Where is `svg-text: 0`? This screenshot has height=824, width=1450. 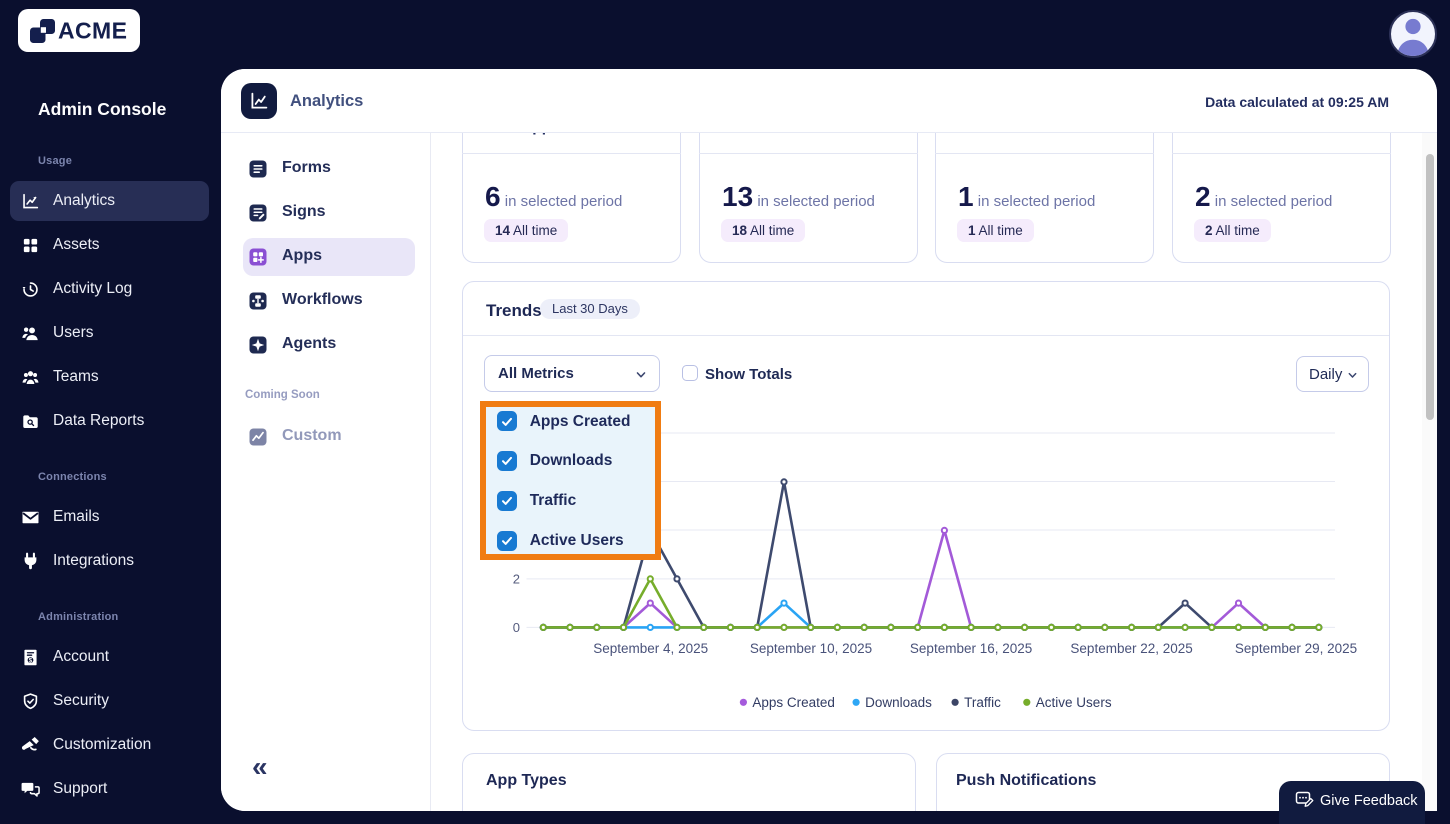
svg-text: 0 is located at coordinates (516, 627).